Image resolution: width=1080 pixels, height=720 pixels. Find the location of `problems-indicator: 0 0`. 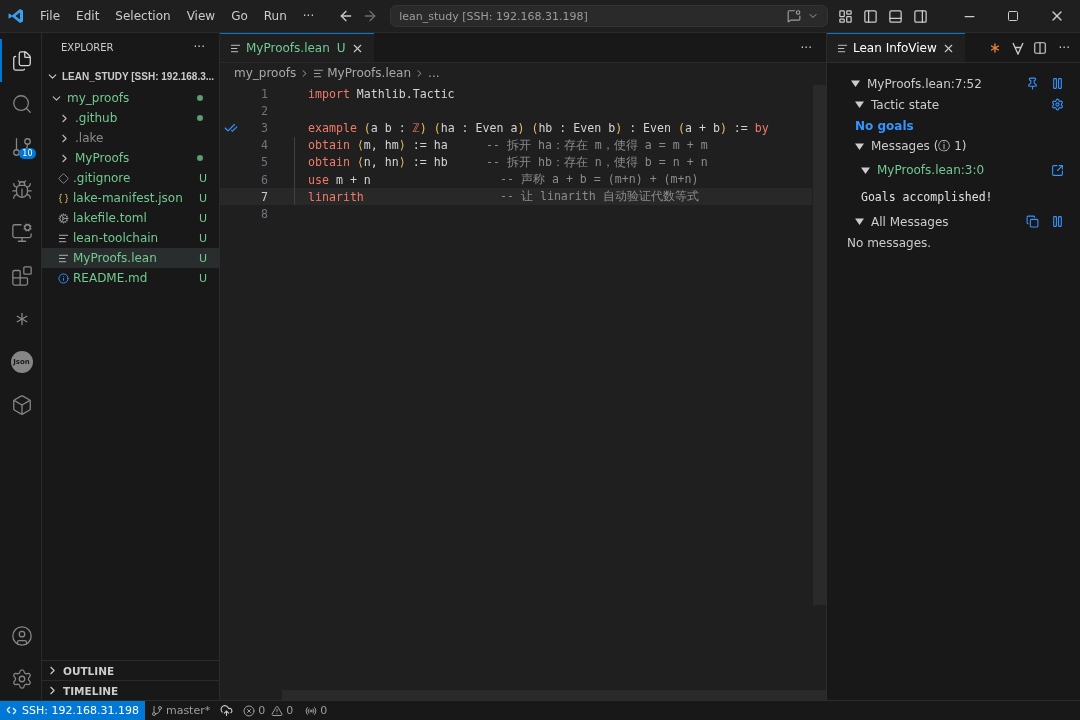

problems-indicator: 0 0 is located at coordinates (268, 710).